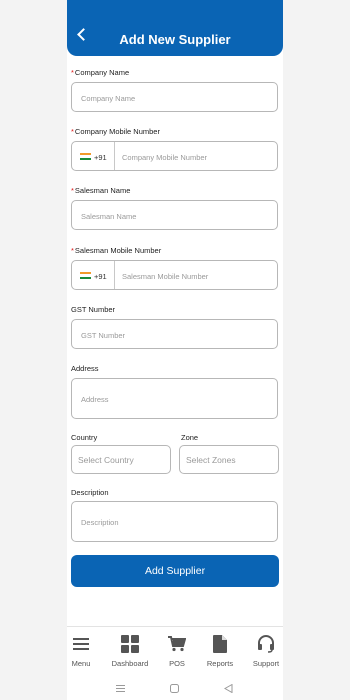 The image size is (350, 700). Describe the element at coordinates (175, 571) in the screenshot. I see `add-supplier-button: Add Supplier` at that location.